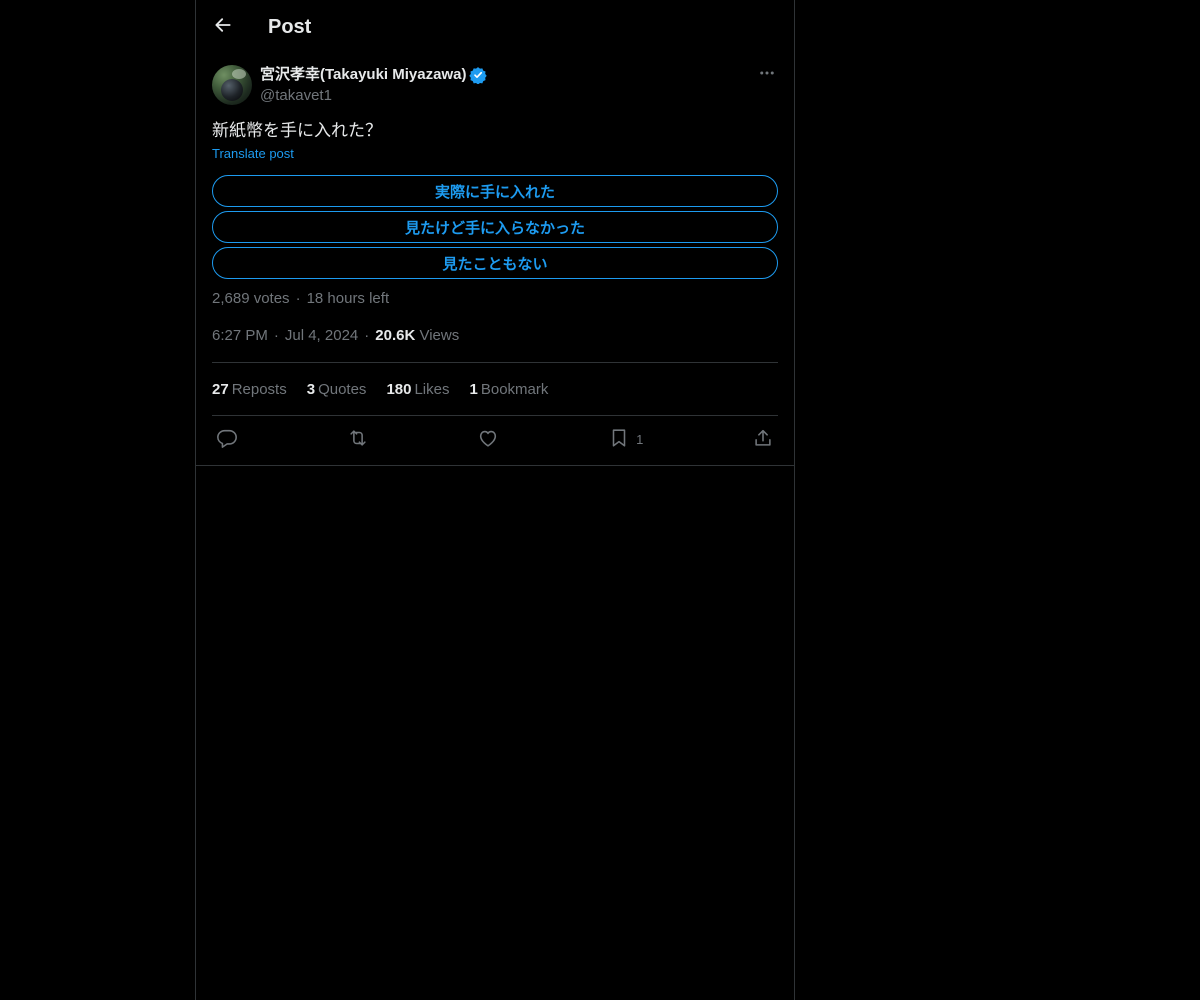  I want to click on author-display-name: 宮沢孝幸(Takayuki Miyazawa), so click(363, 75).